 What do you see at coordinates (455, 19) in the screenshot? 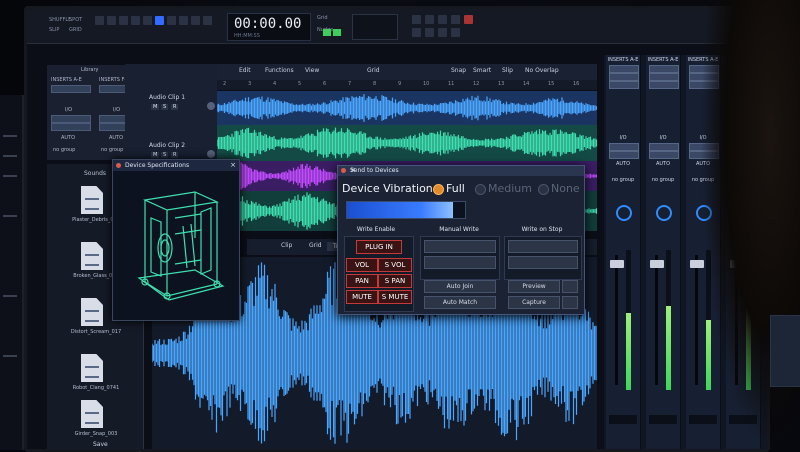
I see `play-icon` at bounding box center [455, 19].